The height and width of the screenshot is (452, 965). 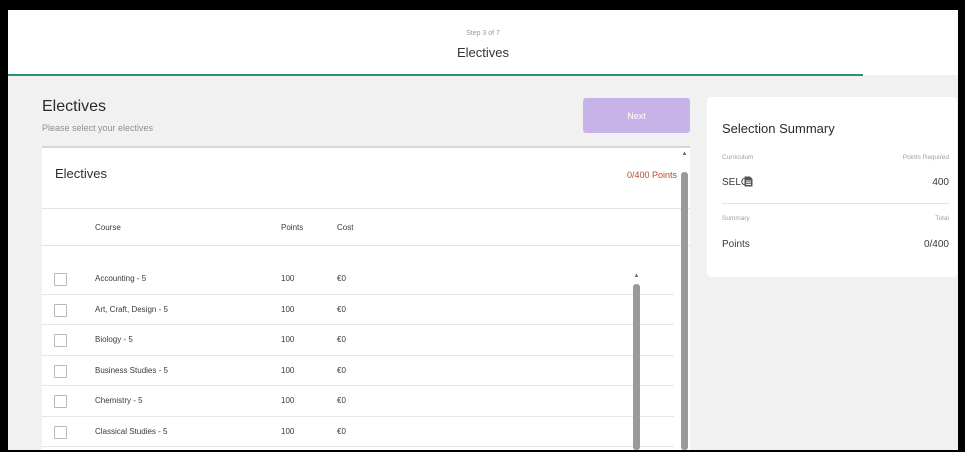 I want to click on column-header-cost: Cost, so click(x=345, y=227).